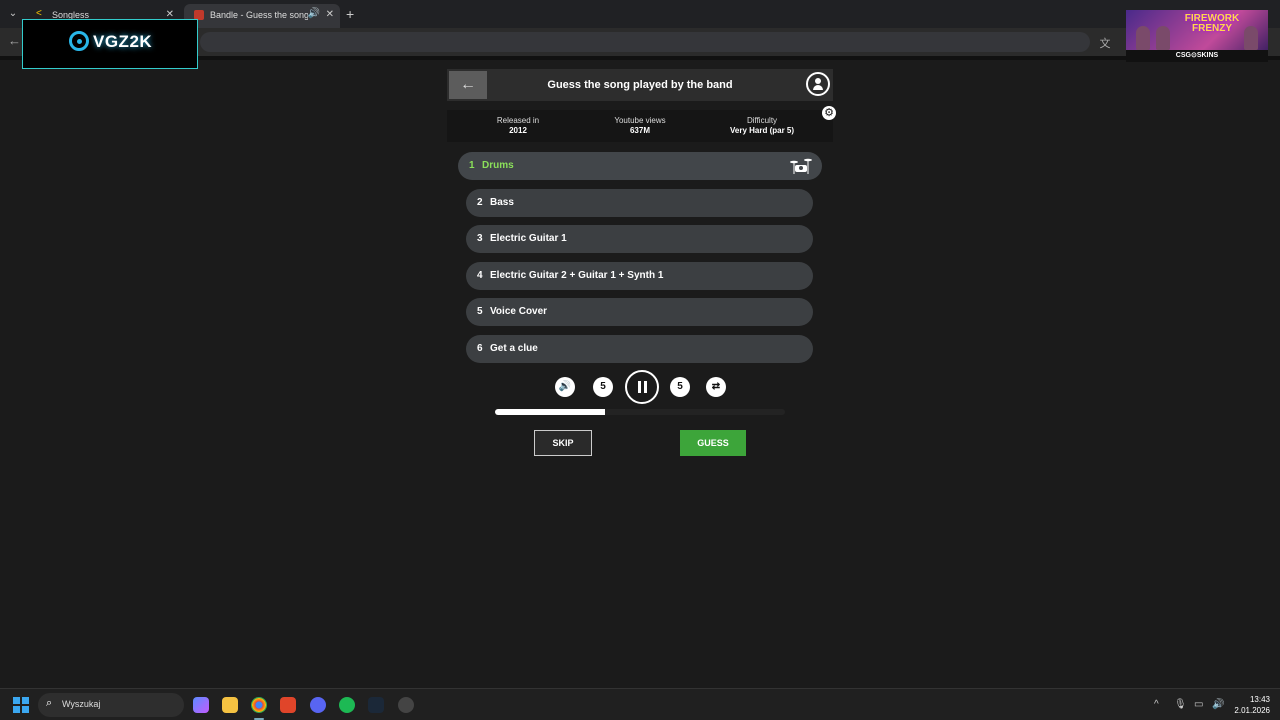 The width and height of the screenshot is (1280, 720). I want to click on speaker-icon: 🔊, so click(1218, 704).